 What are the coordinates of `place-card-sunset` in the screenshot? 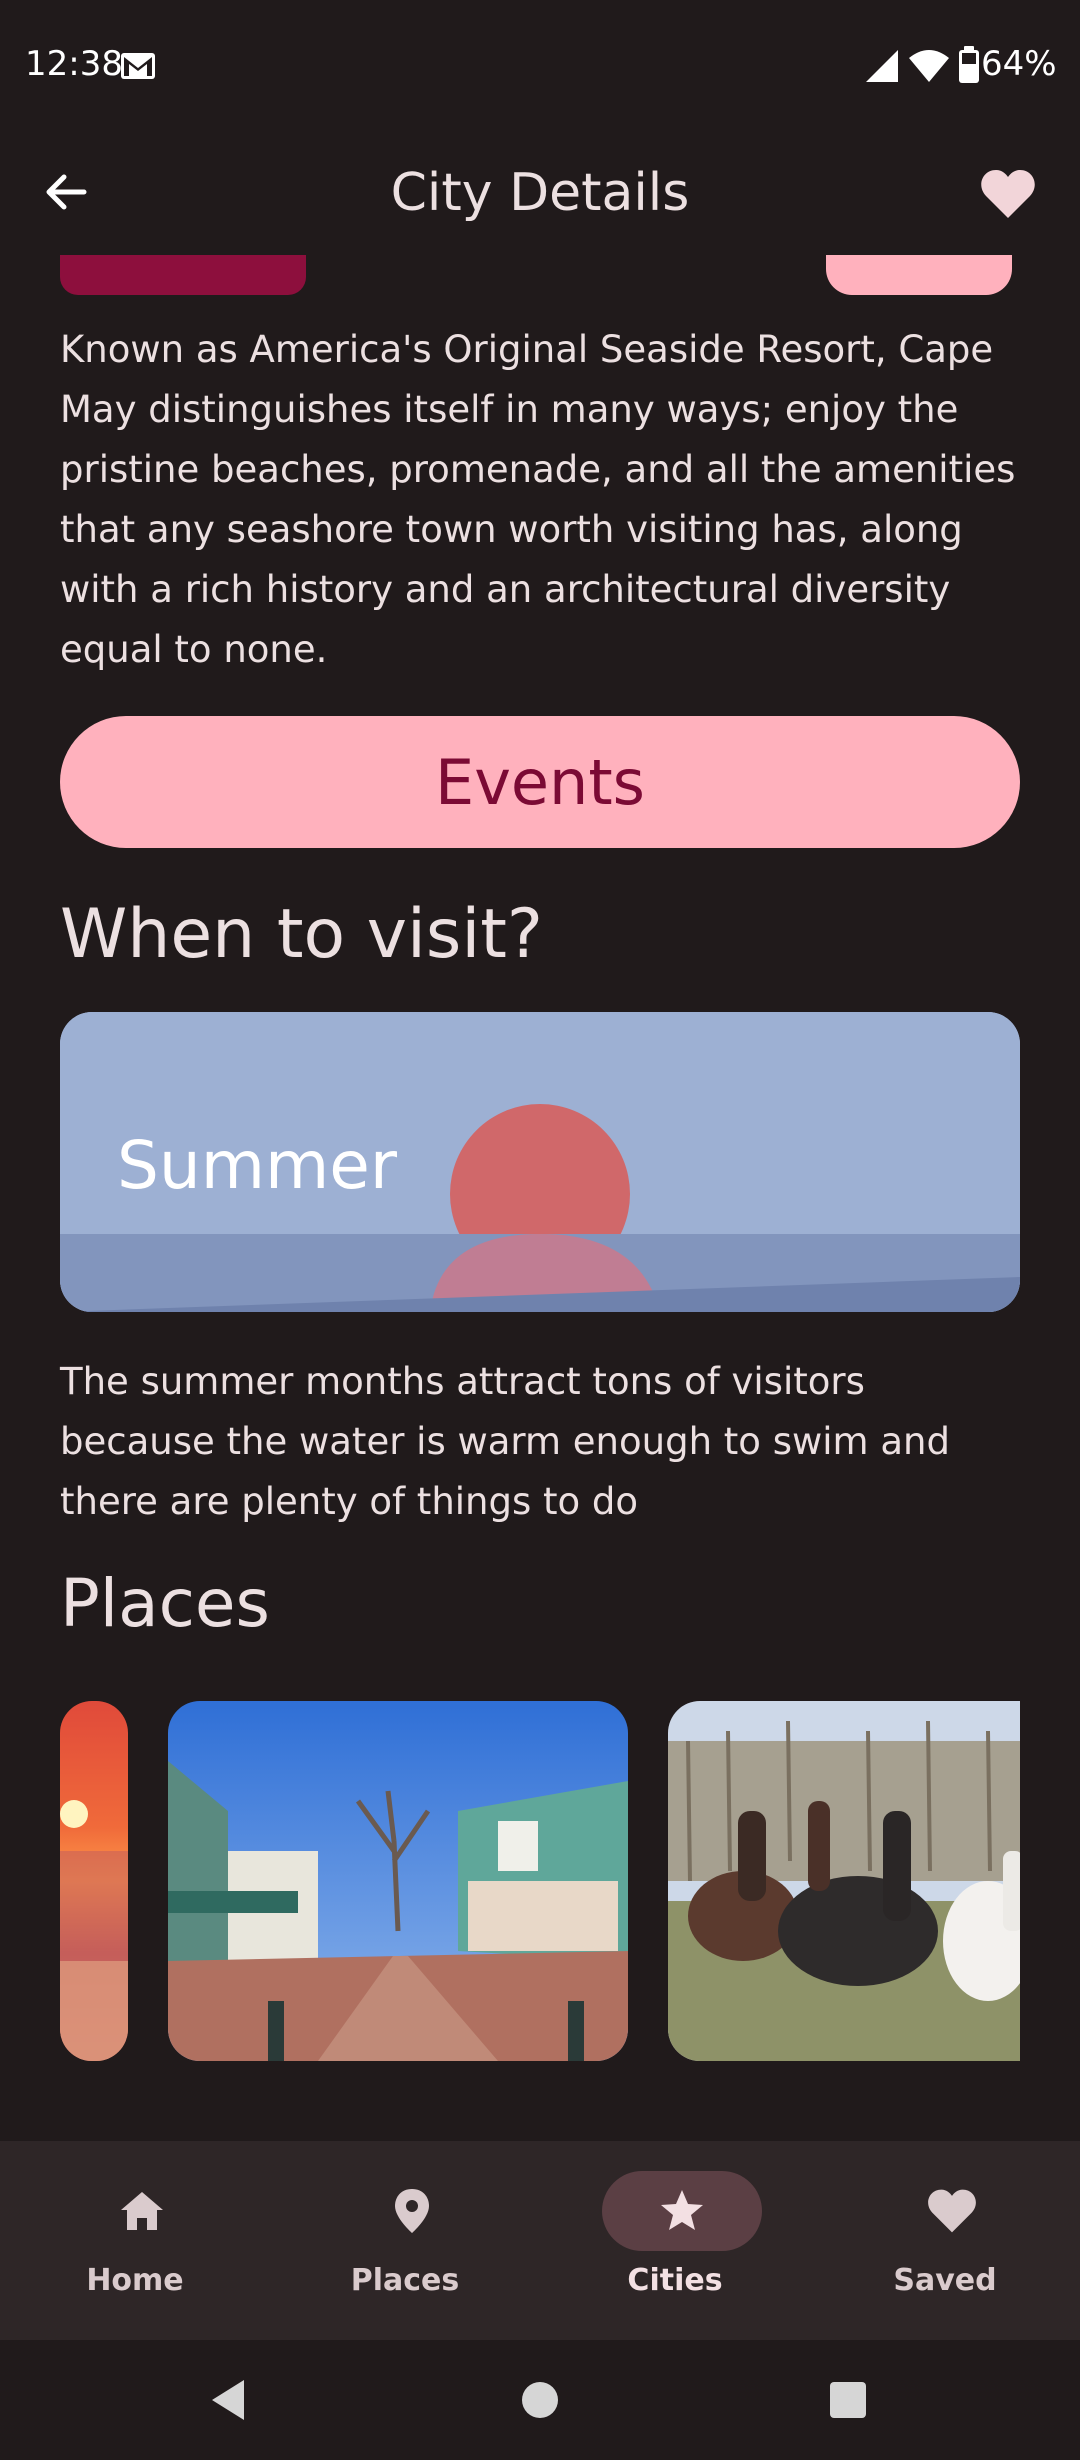 It's located at (94, 1881).